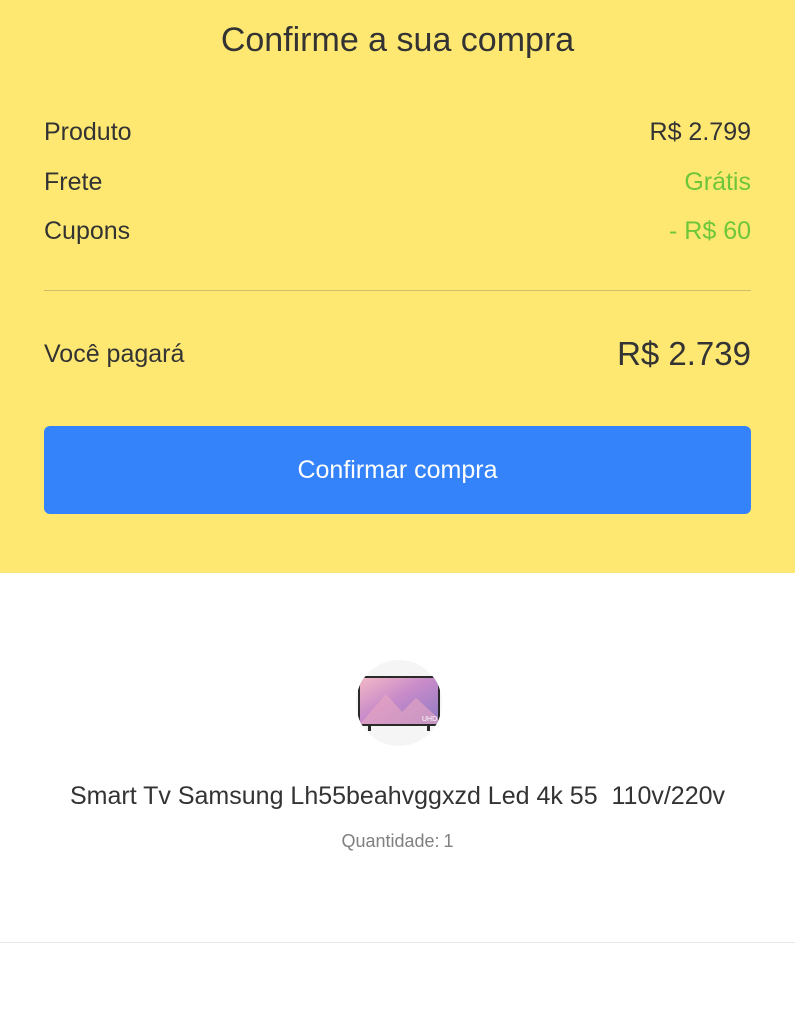 The image size is (795, 1024). I want to click on shipping-value: Grátis, so click(717, 182).